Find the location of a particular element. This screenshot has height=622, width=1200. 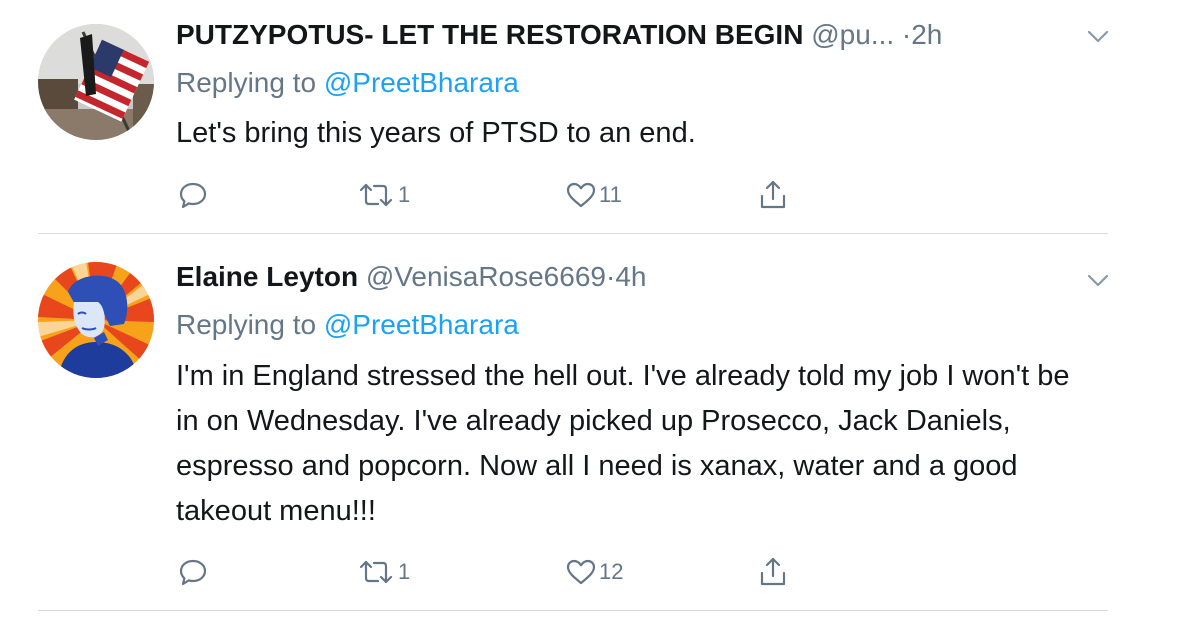

tweet-header: Elaine Leyton @VenisaRose6669·4h is located at coordinates (411, 277).